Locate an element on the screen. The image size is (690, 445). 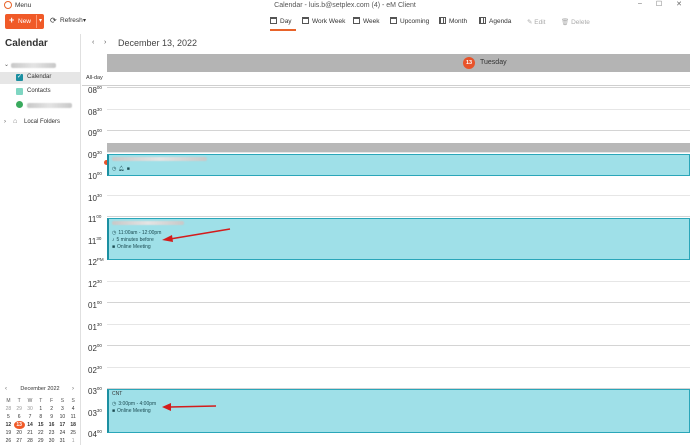
time-label: 1030 is located at coordinates (95, 198).